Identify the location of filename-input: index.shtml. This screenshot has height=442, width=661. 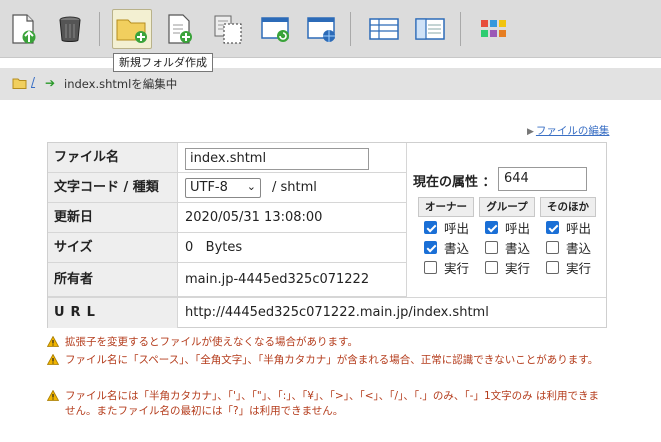
(277, 159).